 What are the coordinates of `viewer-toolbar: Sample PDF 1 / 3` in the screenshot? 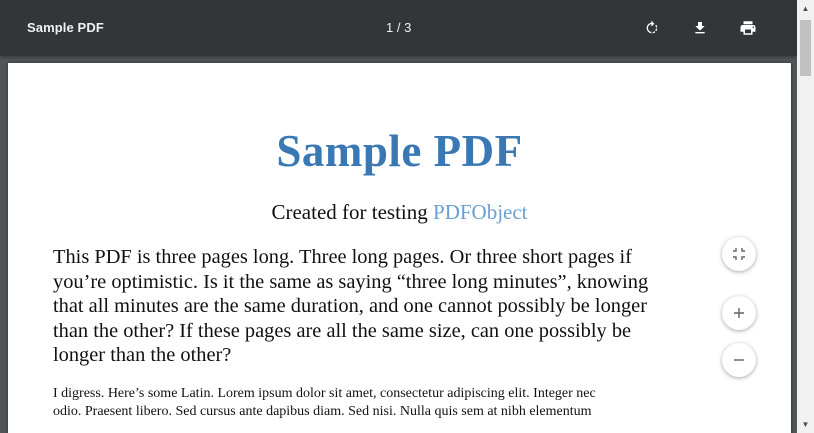 It's located at (398, 28).